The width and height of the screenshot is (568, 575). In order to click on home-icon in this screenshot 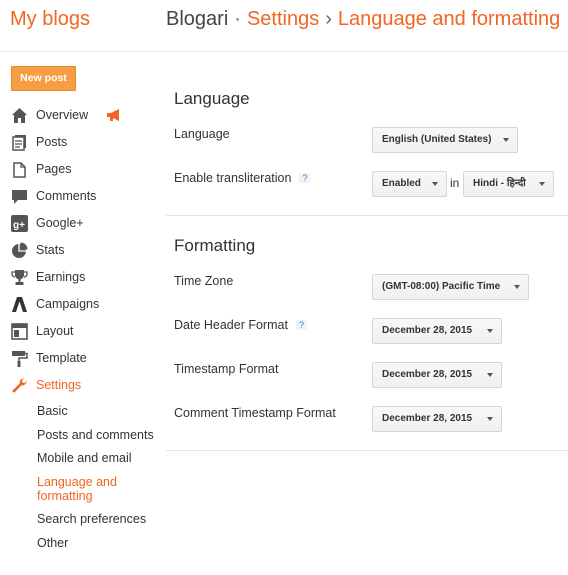, I will do `click(19, 115)`.